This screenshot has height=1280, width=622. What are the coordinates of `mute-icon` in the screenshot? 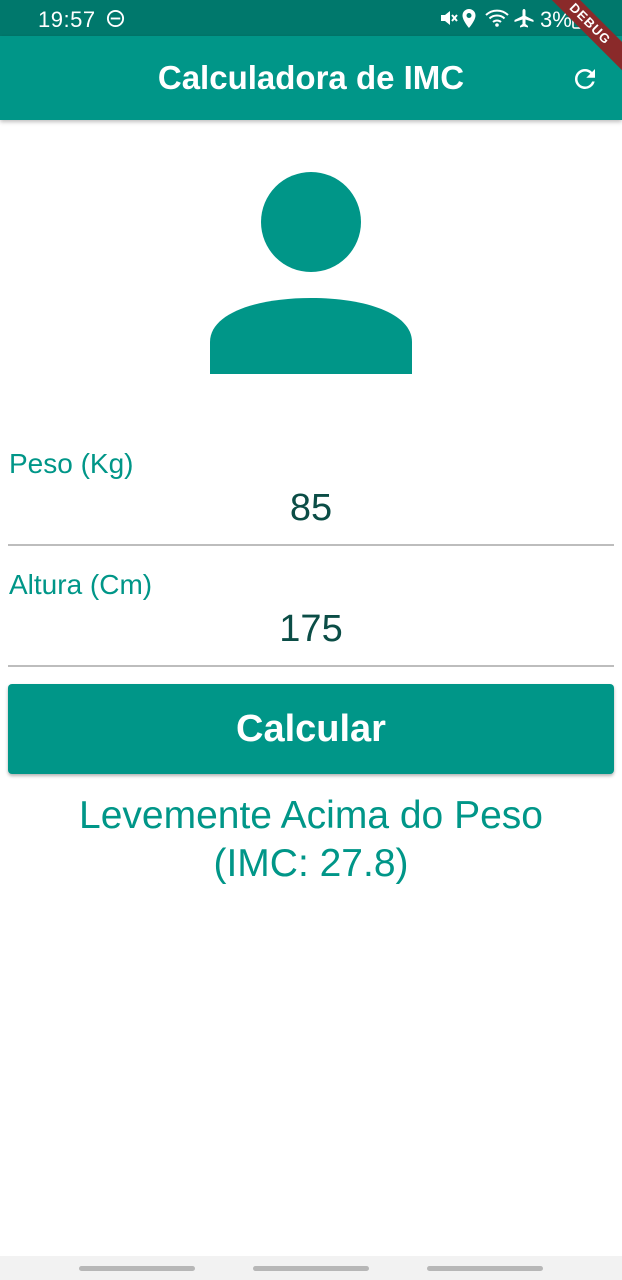 It's located at (449, 18).